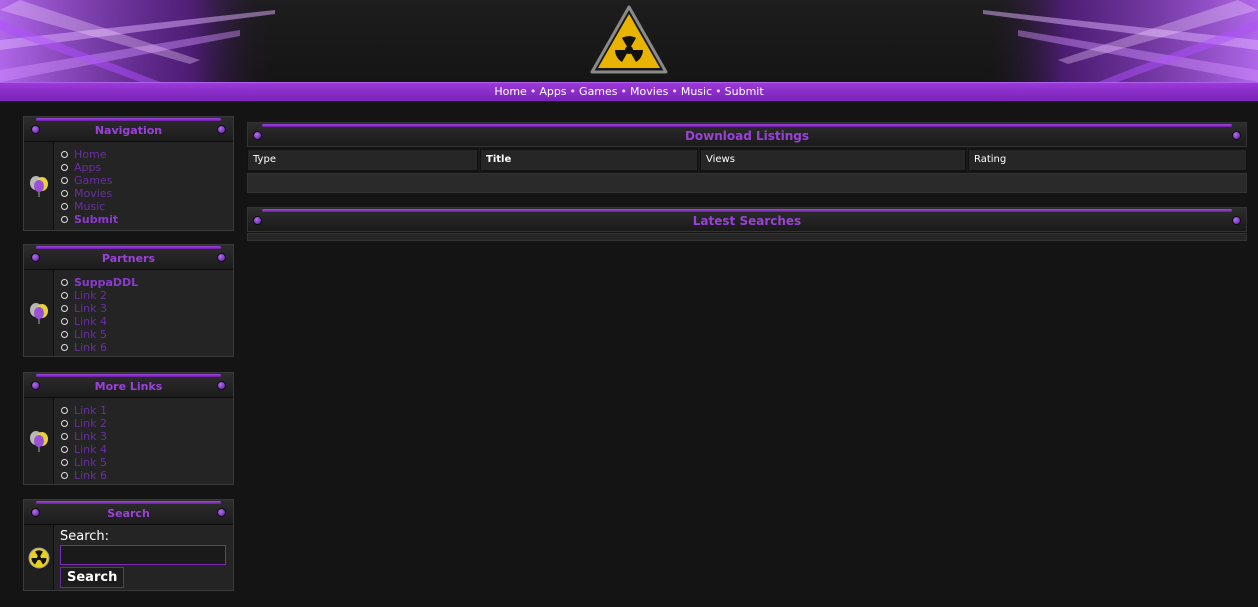 The height and width of the screenshot is (607, 1258). I want to click on list-item: Games, so click(143, 180).